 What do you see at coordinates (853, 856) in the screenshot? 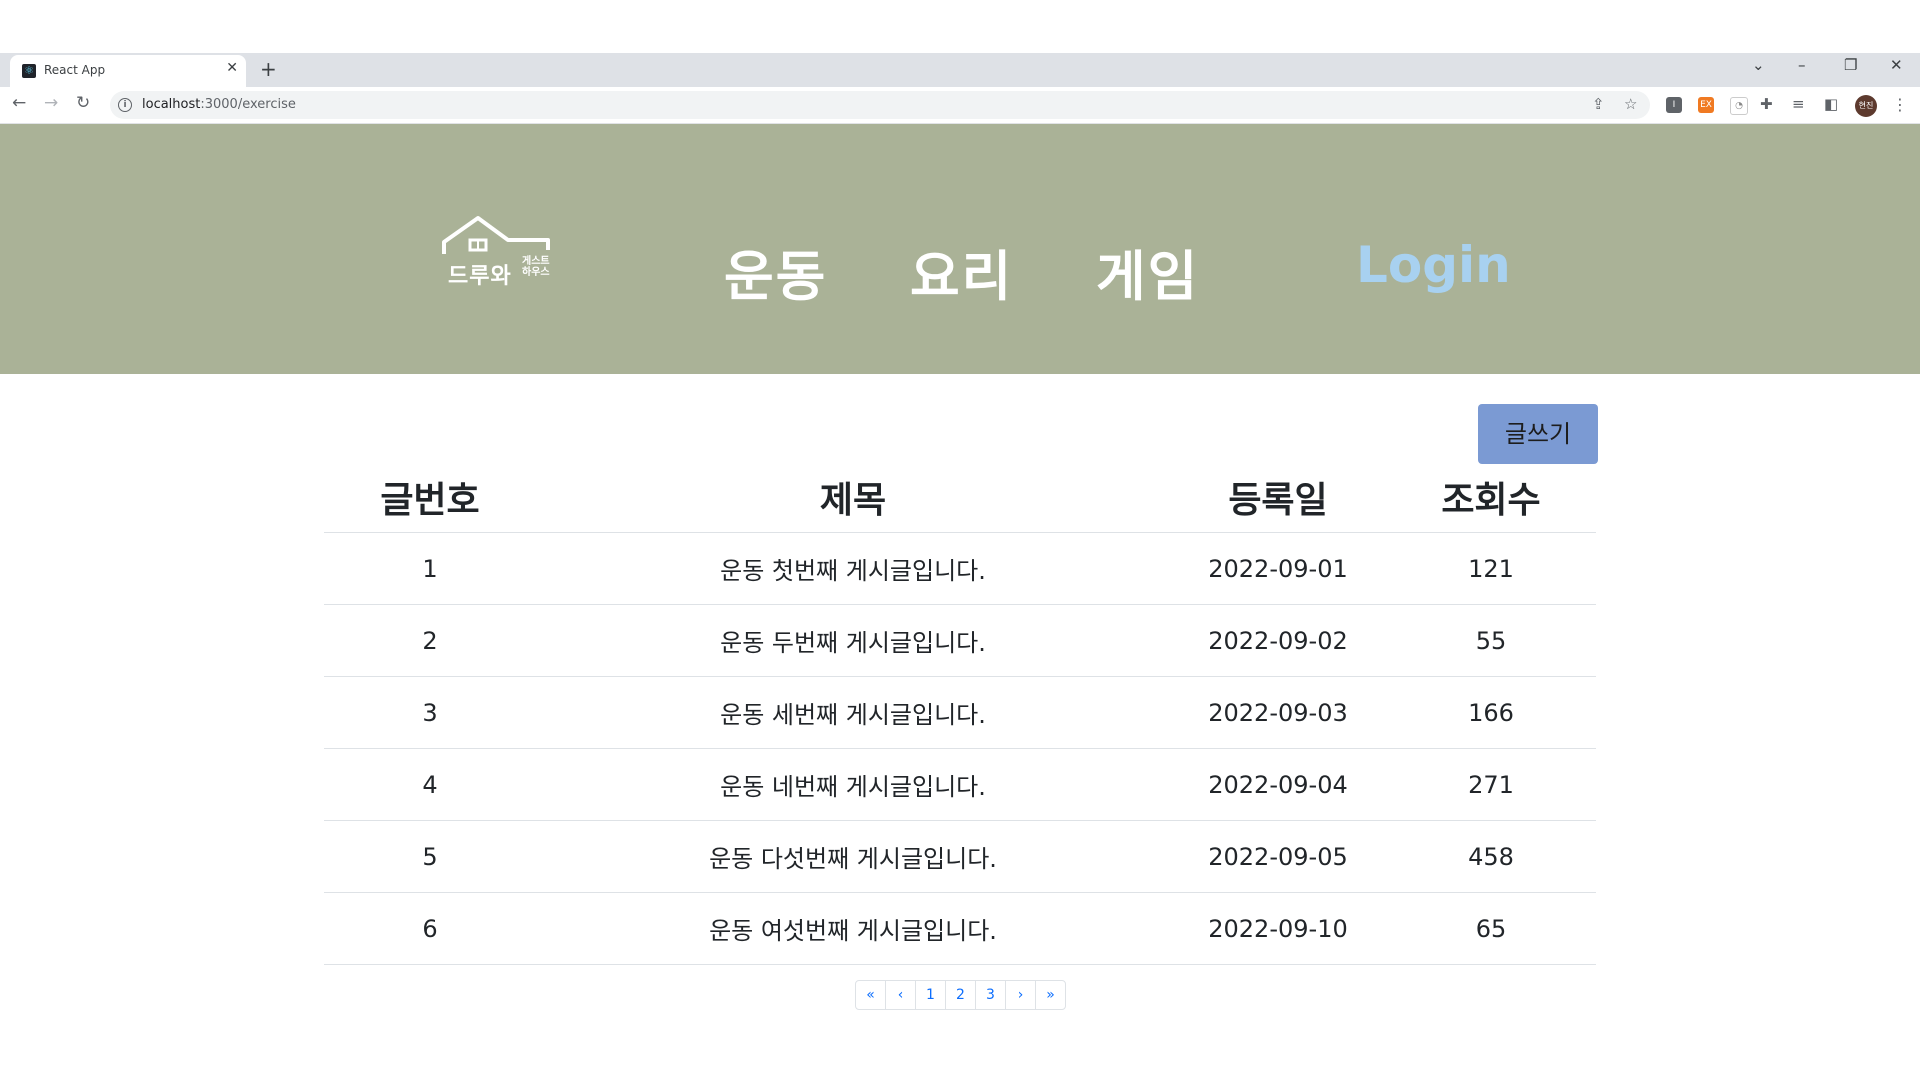
I see `post-title: 운동 다섯번째 게시글입니다.` at bounding box center [853, 856].